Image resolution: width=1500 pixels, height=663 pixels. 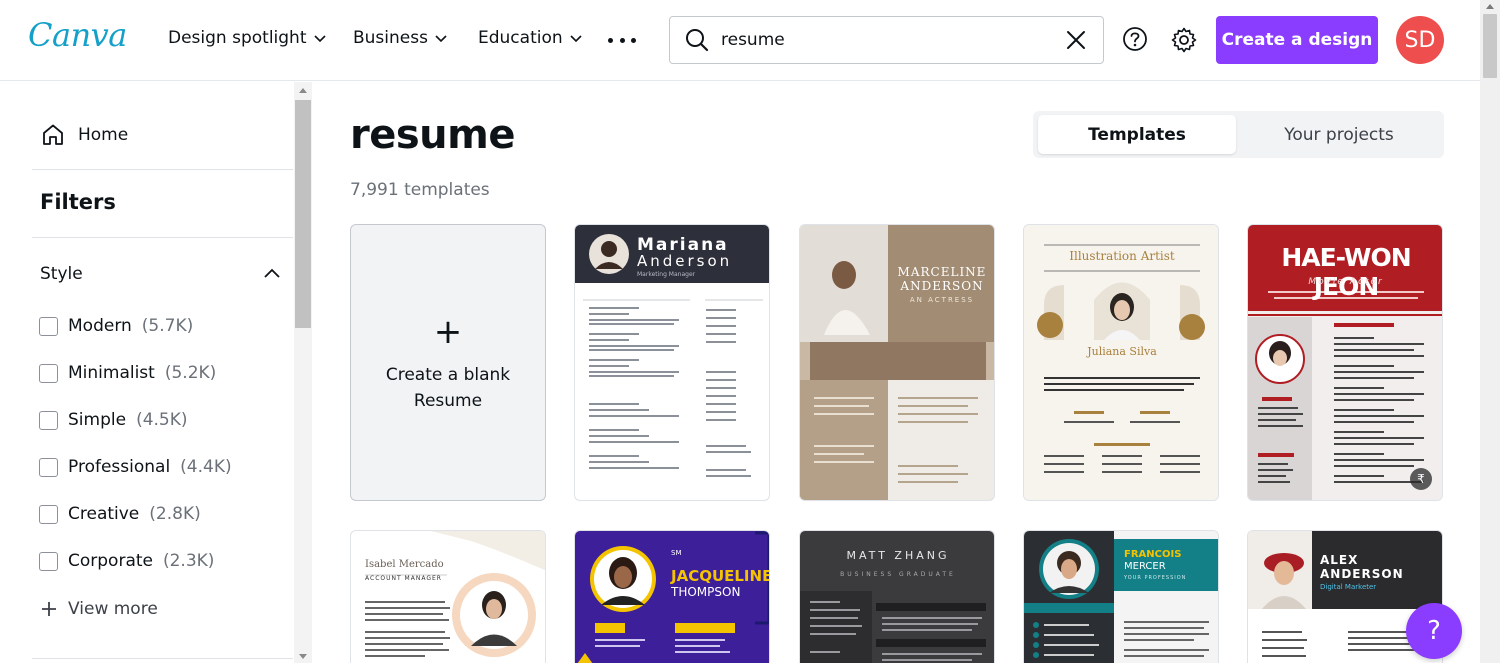 I want to click on create-design-button: Create a design, so click(x=1297, y=40).